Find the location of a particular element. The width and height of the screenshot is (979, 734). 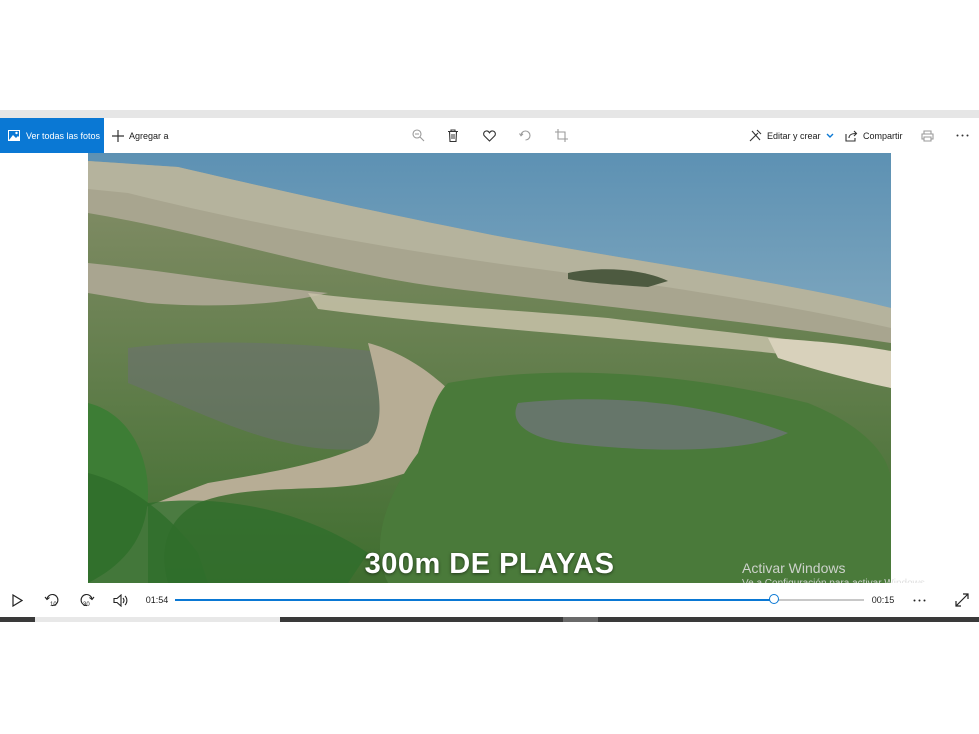

edit-create-label: Editar y crear is located at coordinates (794, 135).